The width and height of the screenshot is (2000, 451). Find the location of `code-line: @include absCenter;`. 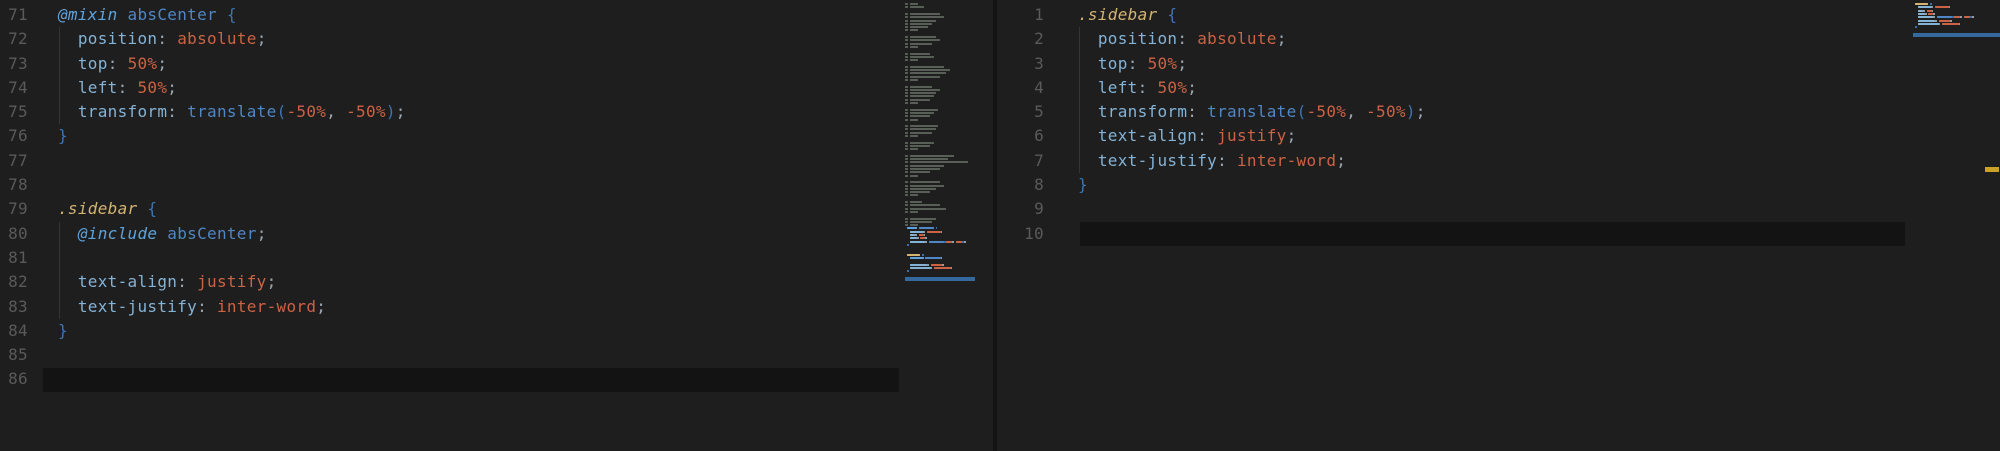

code-line: @include absCenter; is located at coordinates (496, 233).